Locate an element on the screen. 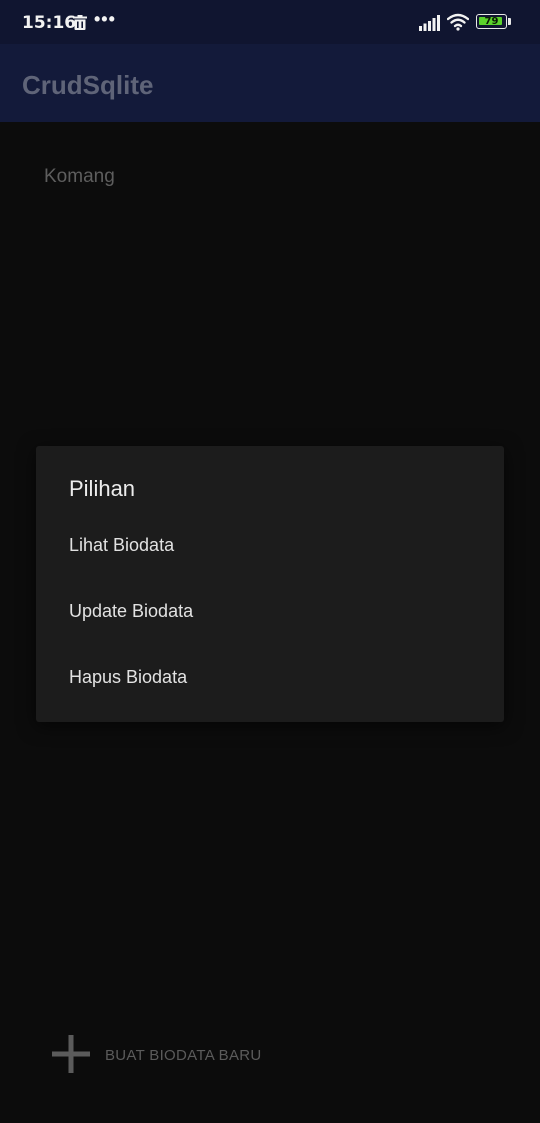 The image size is (540, 1123). plus-icon is located at coordinates (71, 1054).